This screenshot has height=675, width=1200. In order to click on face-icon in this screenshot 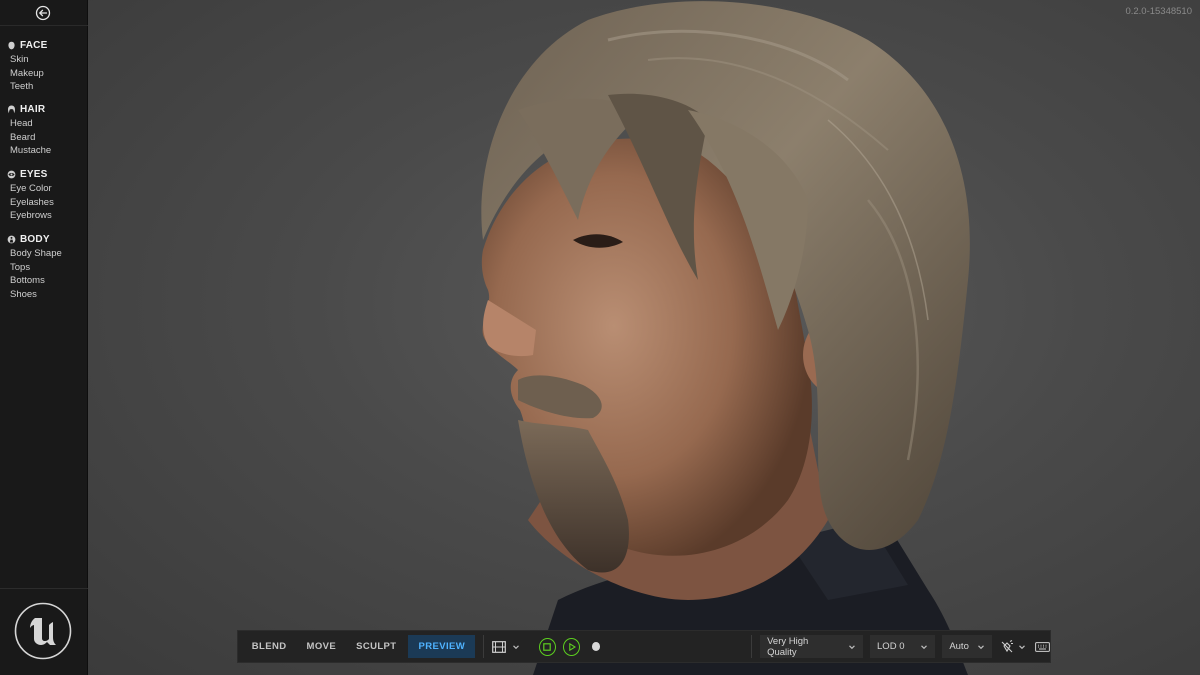, I will do `click(11, 45)`.